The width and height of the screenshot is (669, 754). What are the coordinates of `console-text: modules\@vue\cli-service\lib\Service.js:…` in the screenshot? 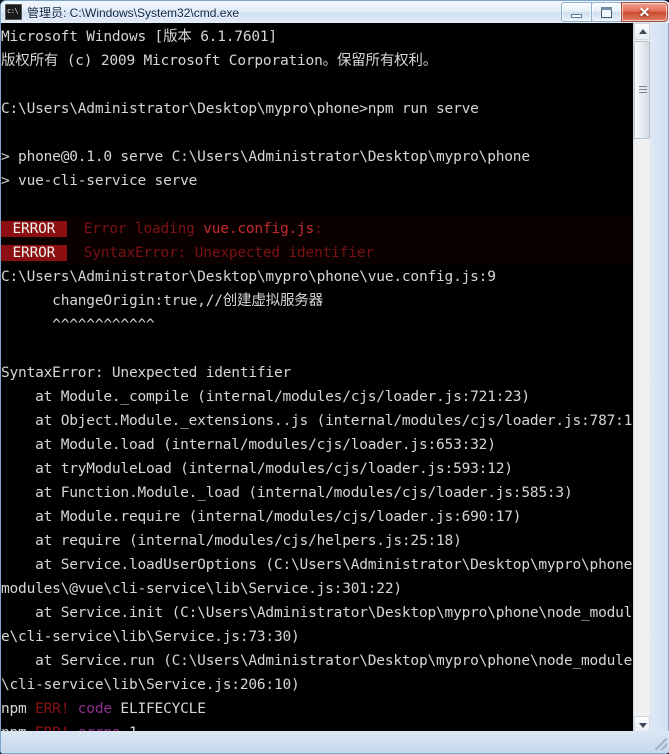 It's located at (201, 589).